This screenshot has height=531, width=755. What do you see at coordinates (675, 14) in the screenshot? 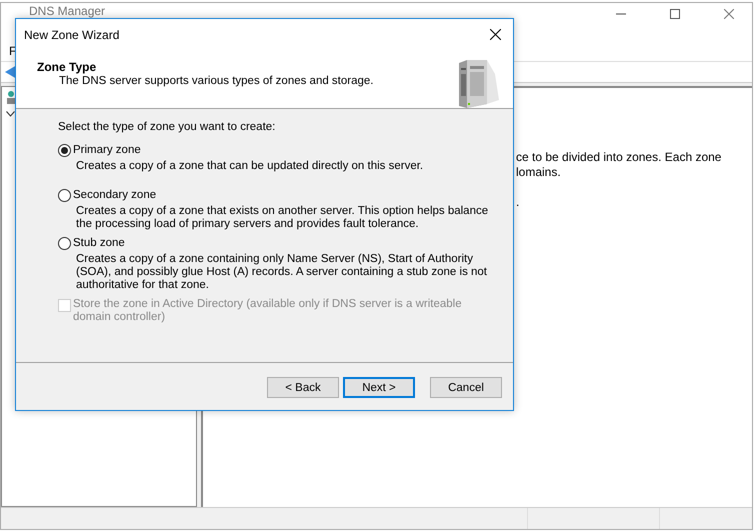
I see `maximize-icon` at bounding box center [675, 14].